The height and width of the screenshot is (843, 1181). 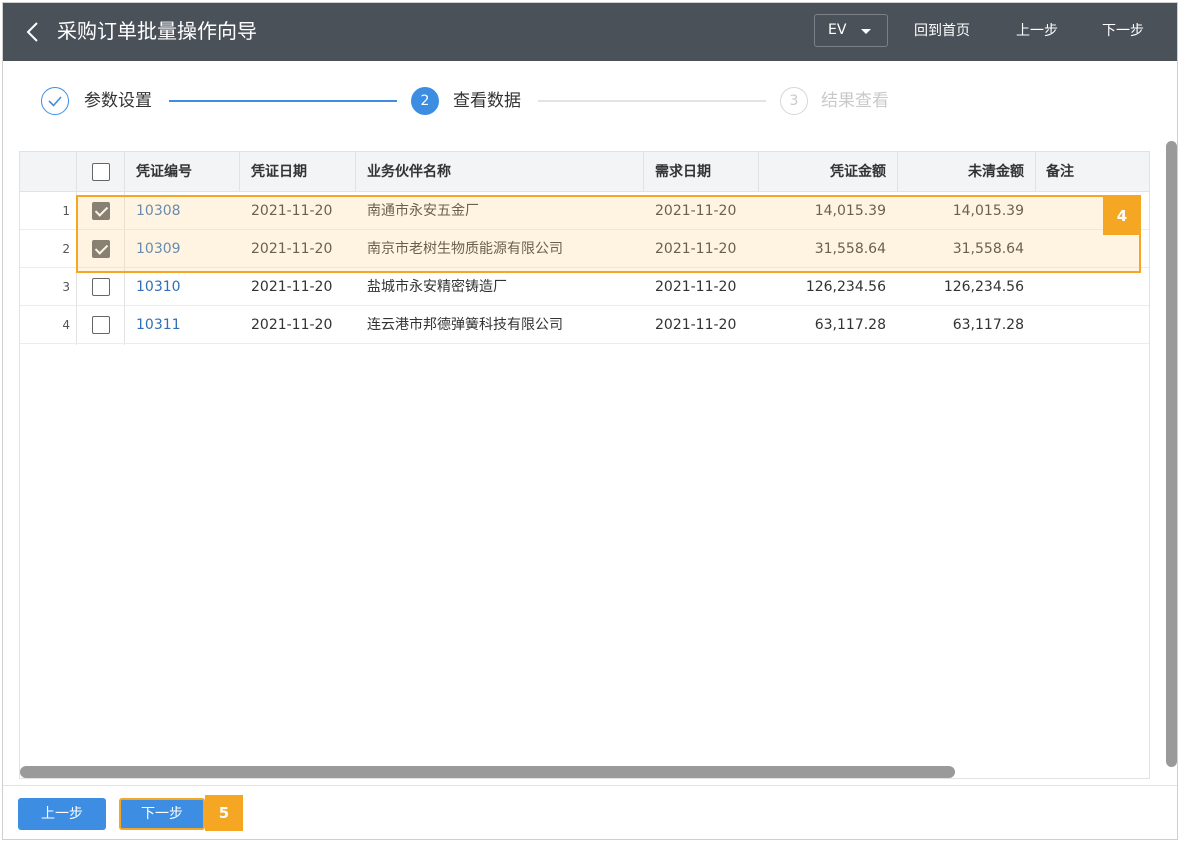 I want to click on back-chevron-icon, so click(x=33, y=32).